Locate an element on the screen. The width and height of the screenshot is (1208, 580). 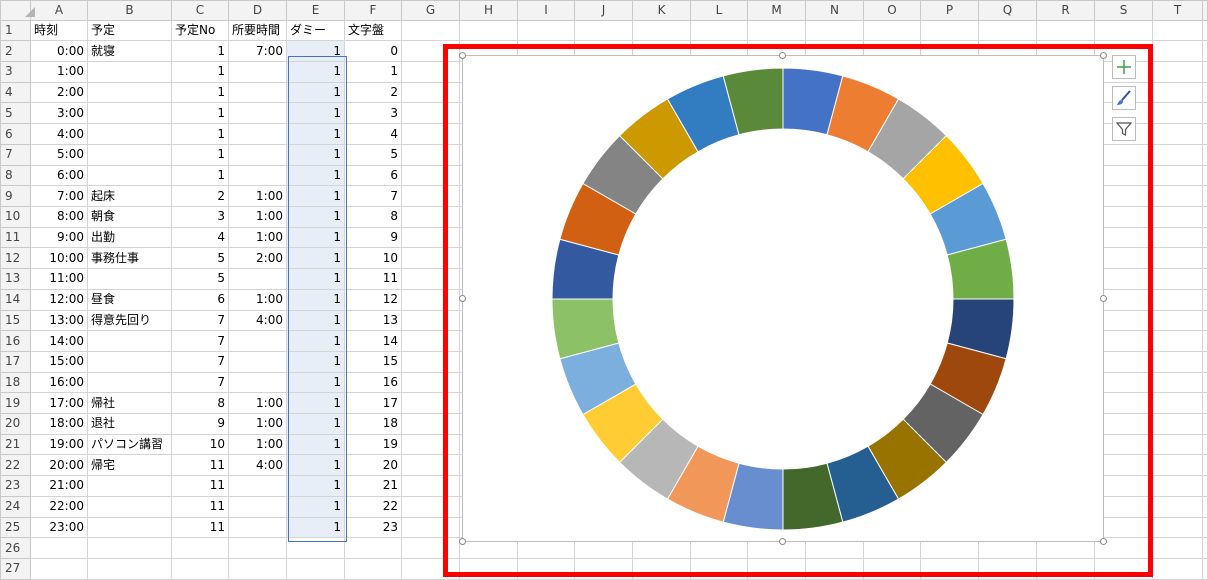
cell-f21: 19 is located at coordinates (373, 444).